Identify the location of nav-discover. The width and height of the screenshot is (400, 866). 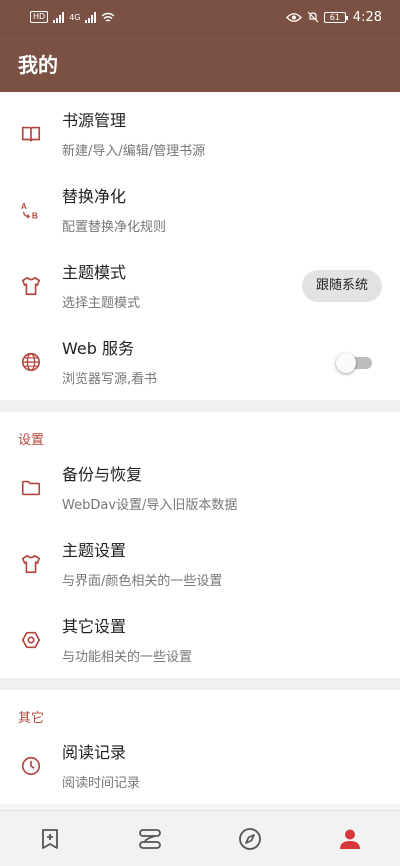
(250, 838).